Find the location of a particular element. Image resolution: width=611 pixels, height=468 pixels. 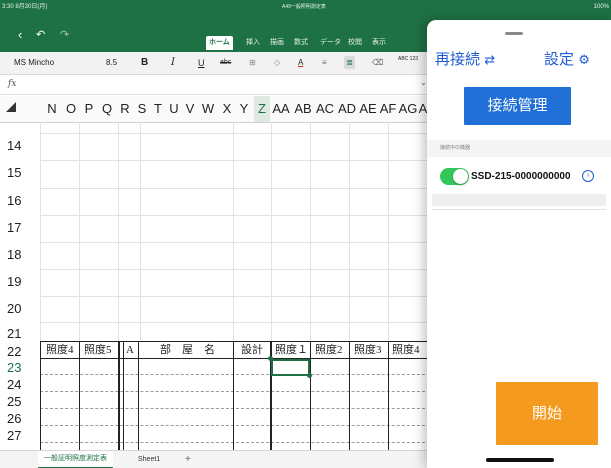

sheet-tab: Sheet1 is located at coordinates (149, 459).